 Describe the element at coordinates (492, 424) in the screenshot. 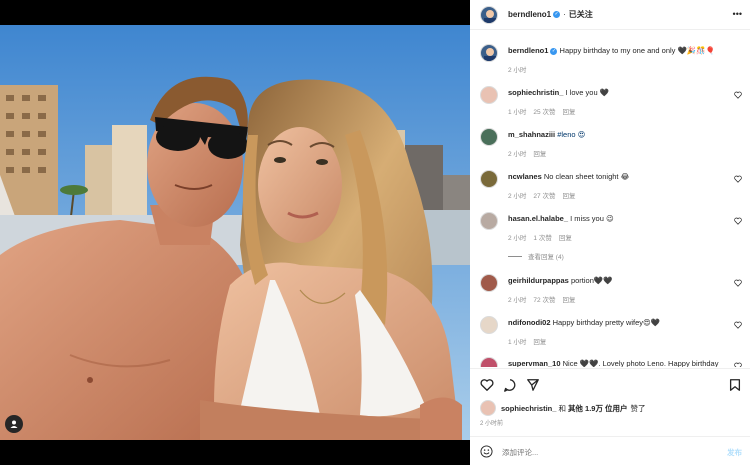

I see `post-timestamp: 2 小时前` at that location.